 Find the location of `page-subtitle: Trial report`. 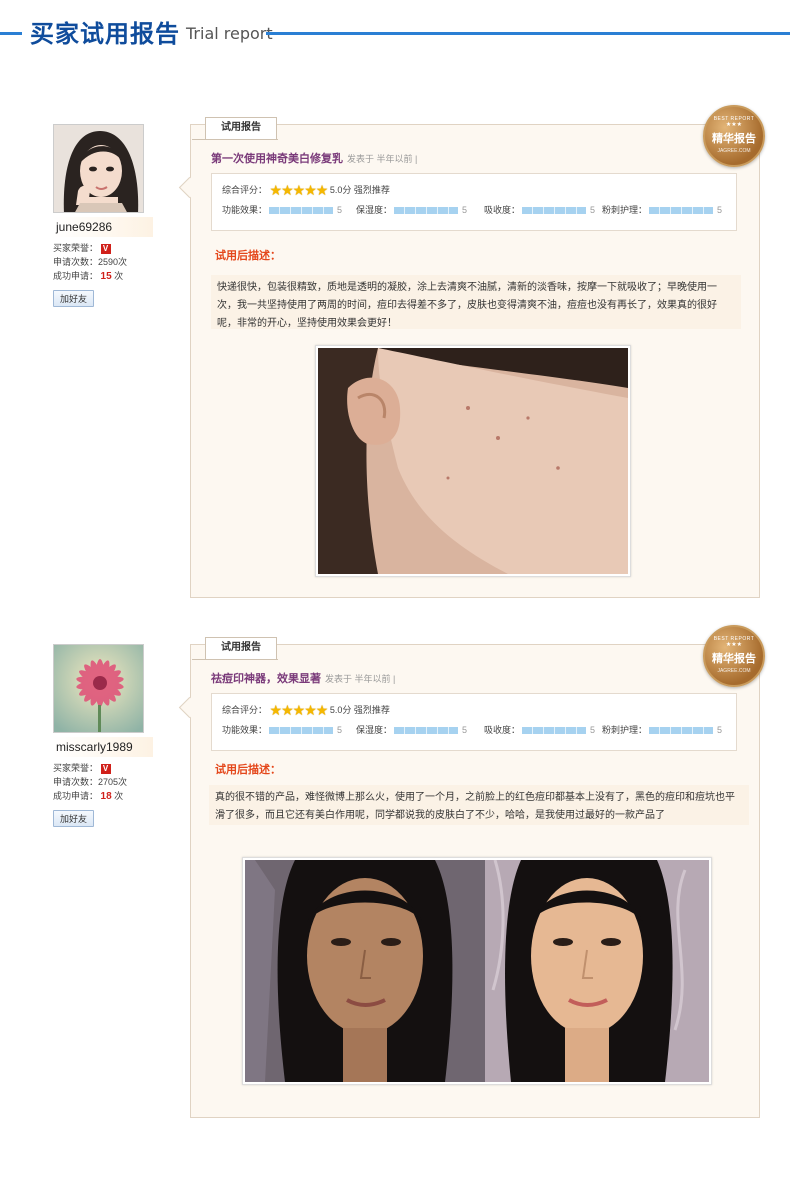

page-subtitle: Trial report is located at coordinates (229, 33).